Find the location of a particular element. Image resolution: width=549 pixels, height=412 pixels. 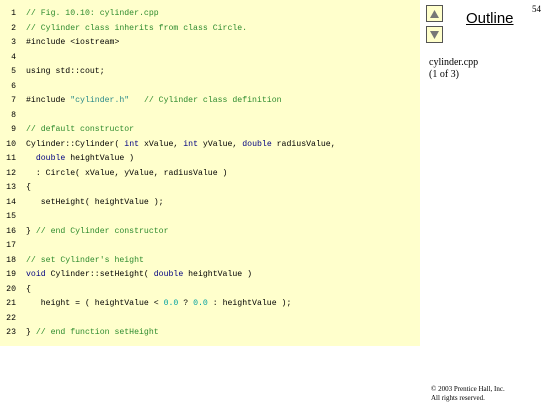

code-line: 6 is located at coordinates (210, 86).